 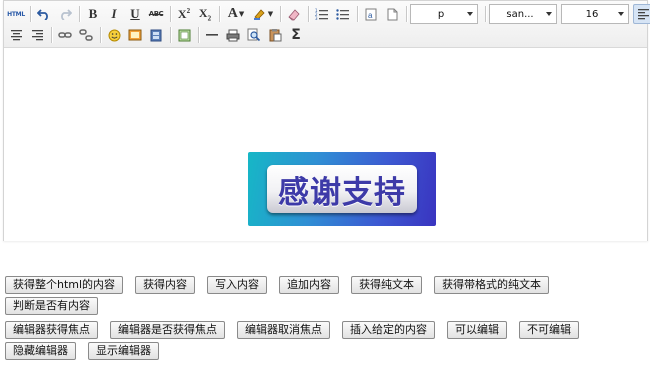 I want to click on printer-icon, so click(x=233, y=35).